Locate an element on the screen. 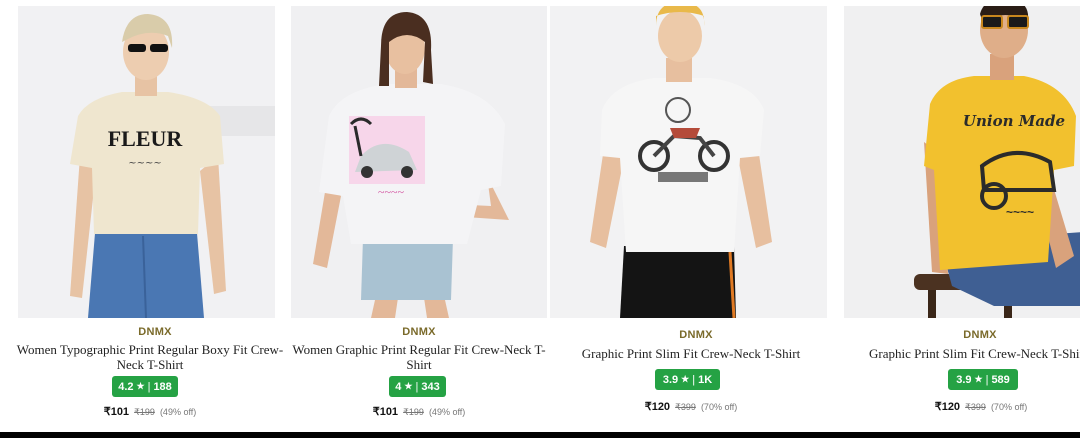 Image resolution: width=1080 pixels, height=438 pixels. rating-value: 4 is located at coordinates (398, 386).